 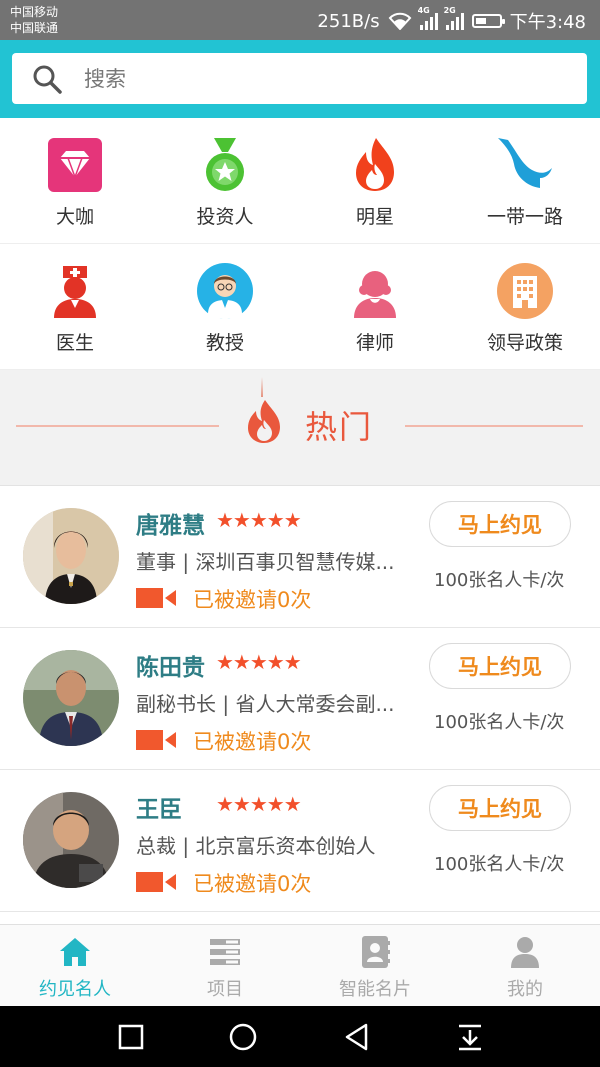 What do you see at coordinates (524, 217) in the screenshot?
I see `category-label: 一带一路` at bounding box center [524, 217].